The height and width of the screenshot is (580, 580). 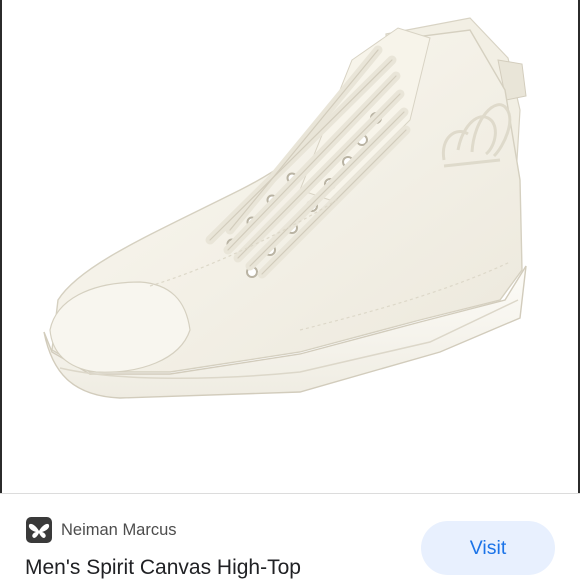 What do you see at coordinates (119, 530) in the screenshot?
I see `source-name: Neiman Marcus` at bounding box center [119, 530].